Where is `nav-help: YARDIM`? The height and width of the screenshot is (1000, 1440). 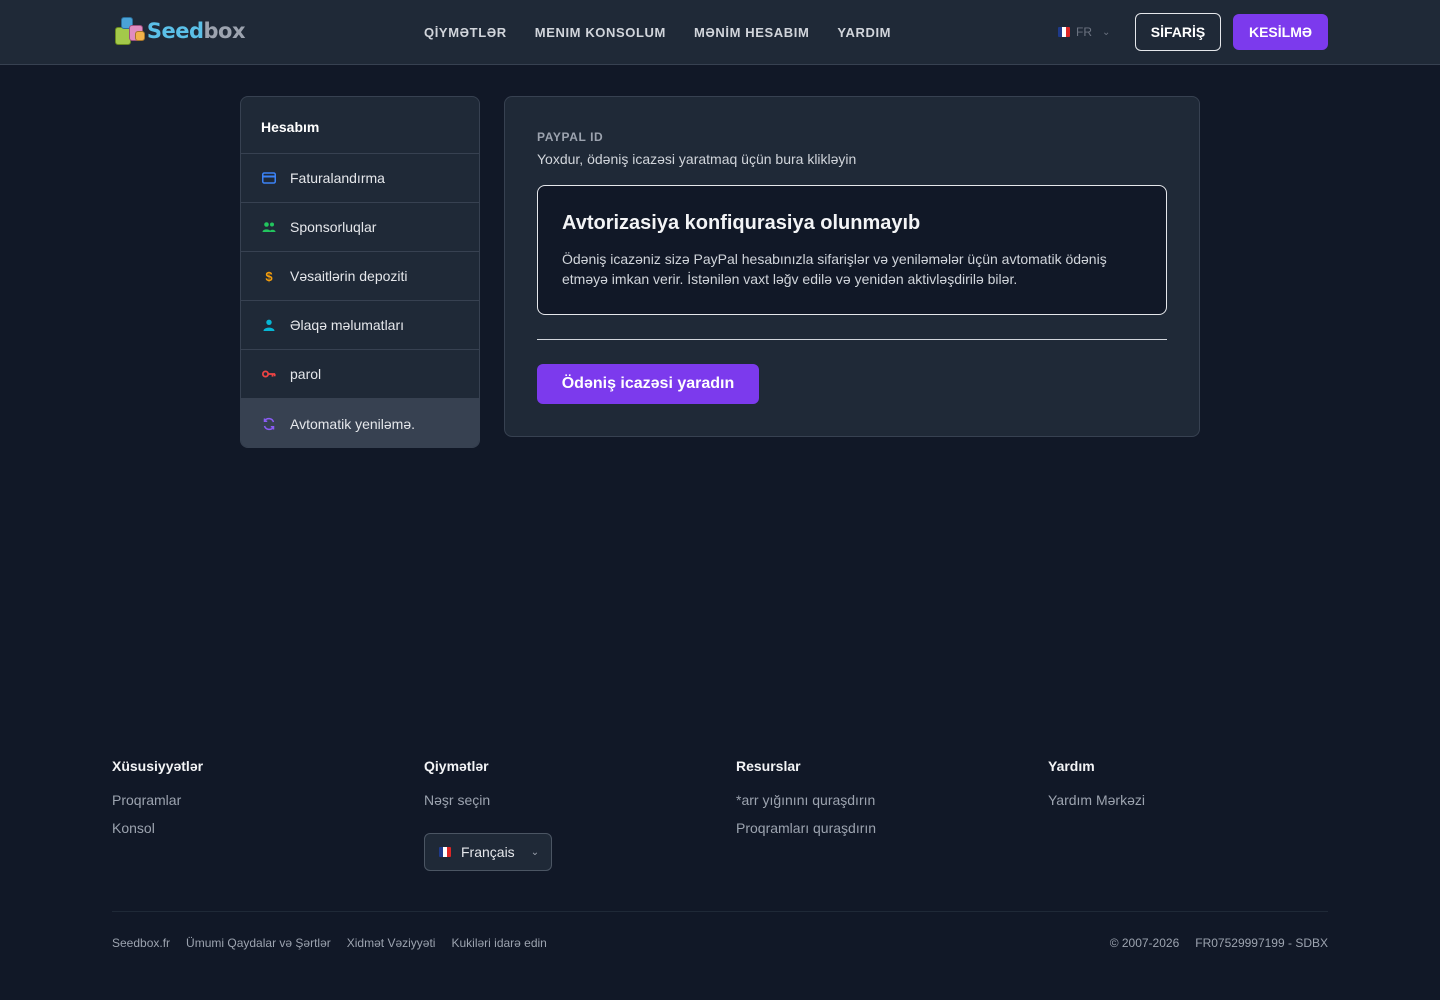
nav-help: YARDIM is located at coordinates (864, 32).